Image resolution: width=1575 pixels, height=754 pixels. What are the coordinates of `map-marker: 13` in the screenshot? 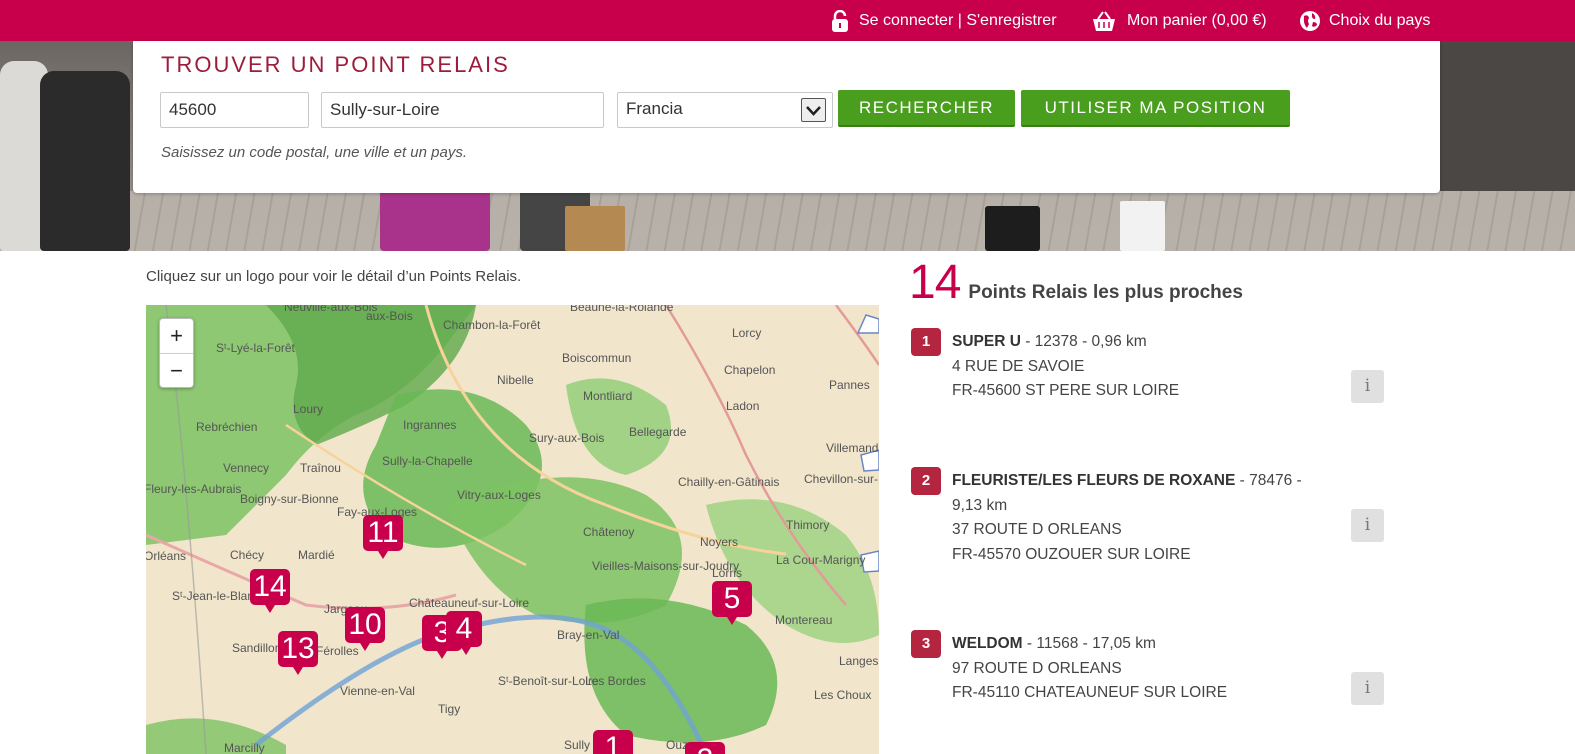 It's located at (298, 653).